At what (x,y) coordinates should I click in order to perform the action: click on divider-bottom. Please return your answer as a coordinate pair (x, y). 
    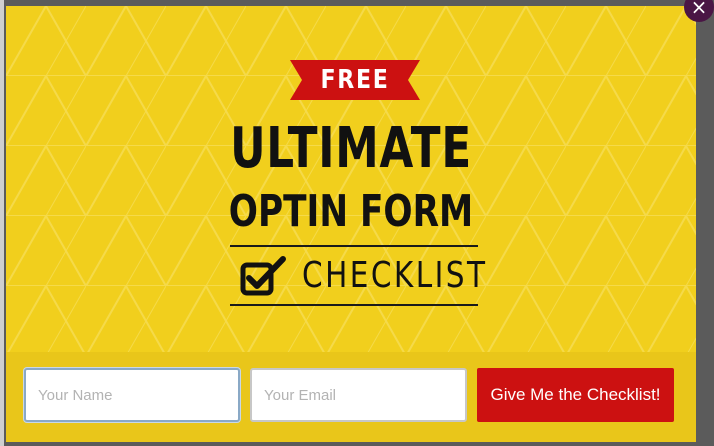
    Looking at the image, I should click on (354, 305).